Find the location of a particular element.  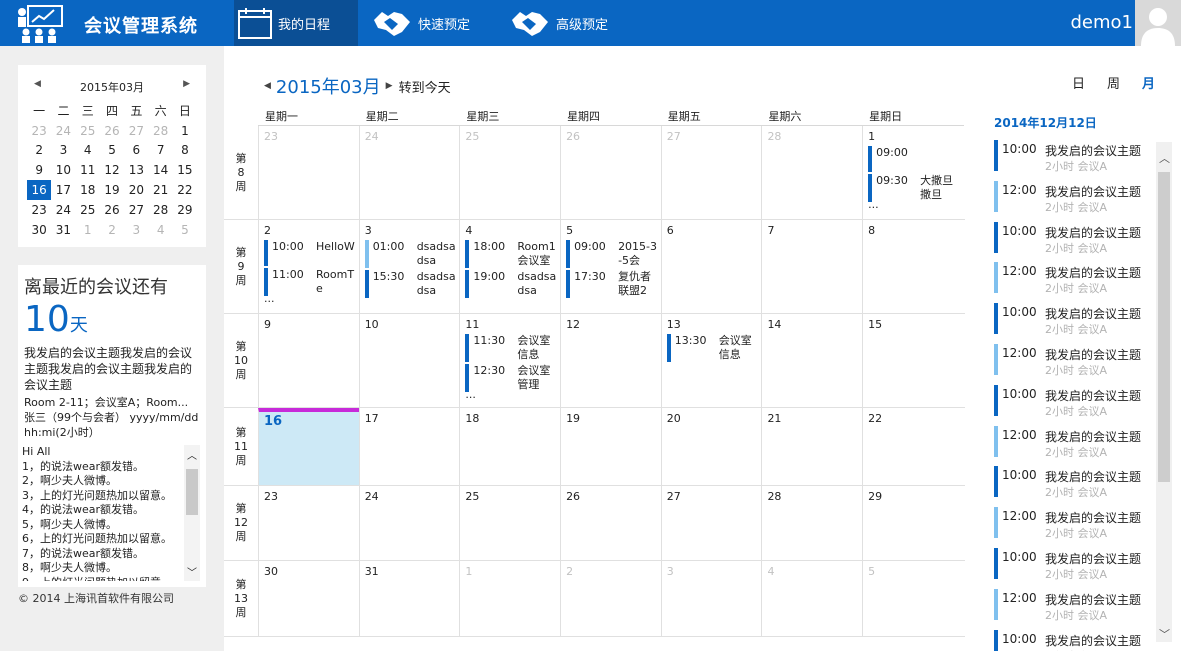

view-月-button: 月 is located at coordinates (1148, 82).